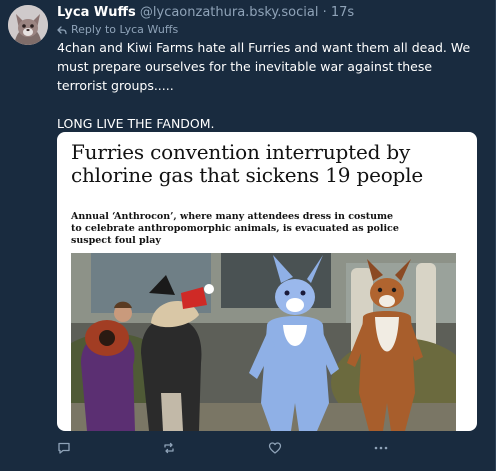  I want to click on heart-icon, so click(275, 448).